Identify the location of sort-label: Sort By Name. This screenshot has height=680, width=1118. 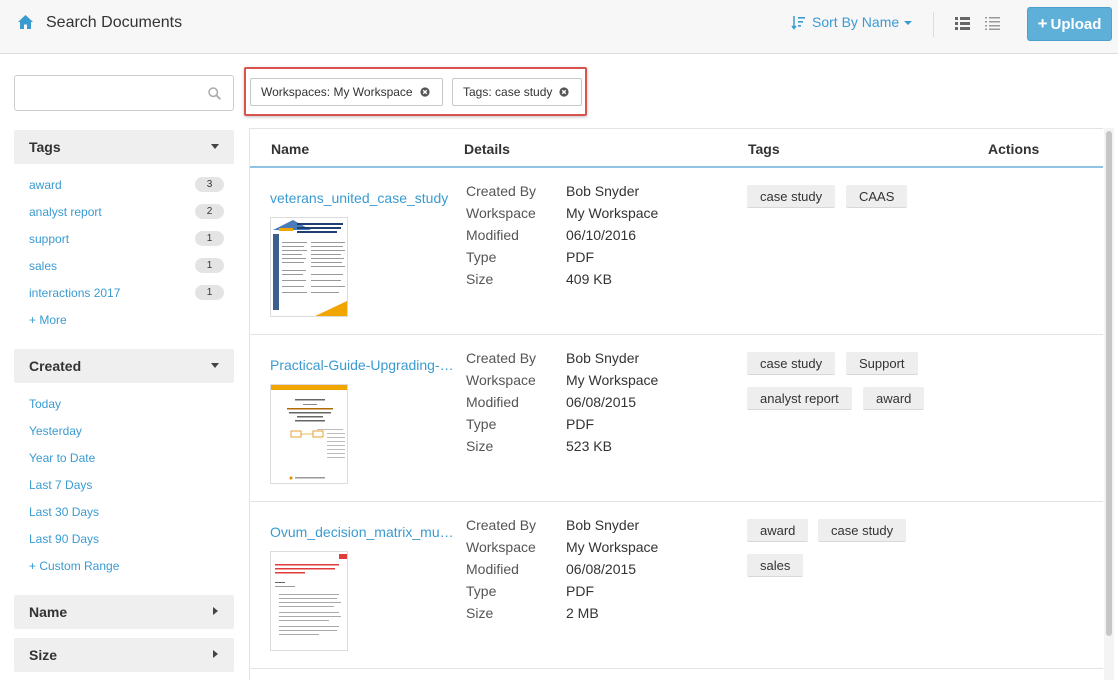
(856, 22).